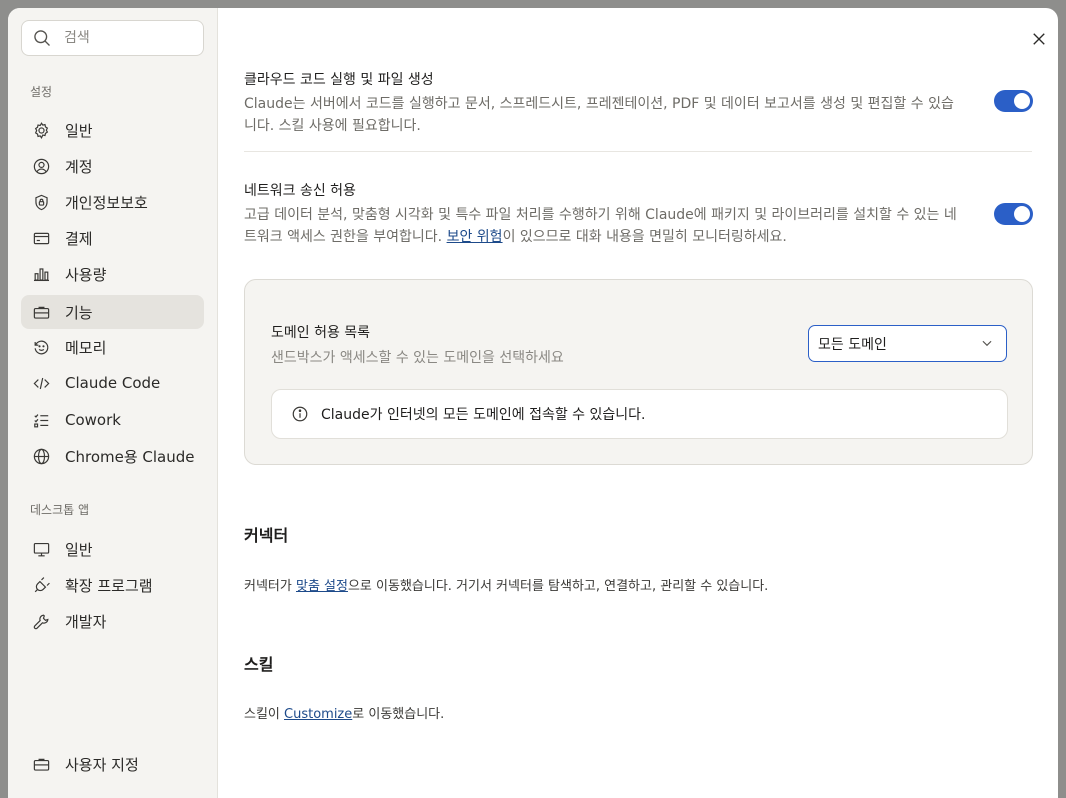 This screenshot has width=1066, height=798. Describe the element at coordinates (41, 166) in the screenshot. I see `user-circle-icon` at that location.